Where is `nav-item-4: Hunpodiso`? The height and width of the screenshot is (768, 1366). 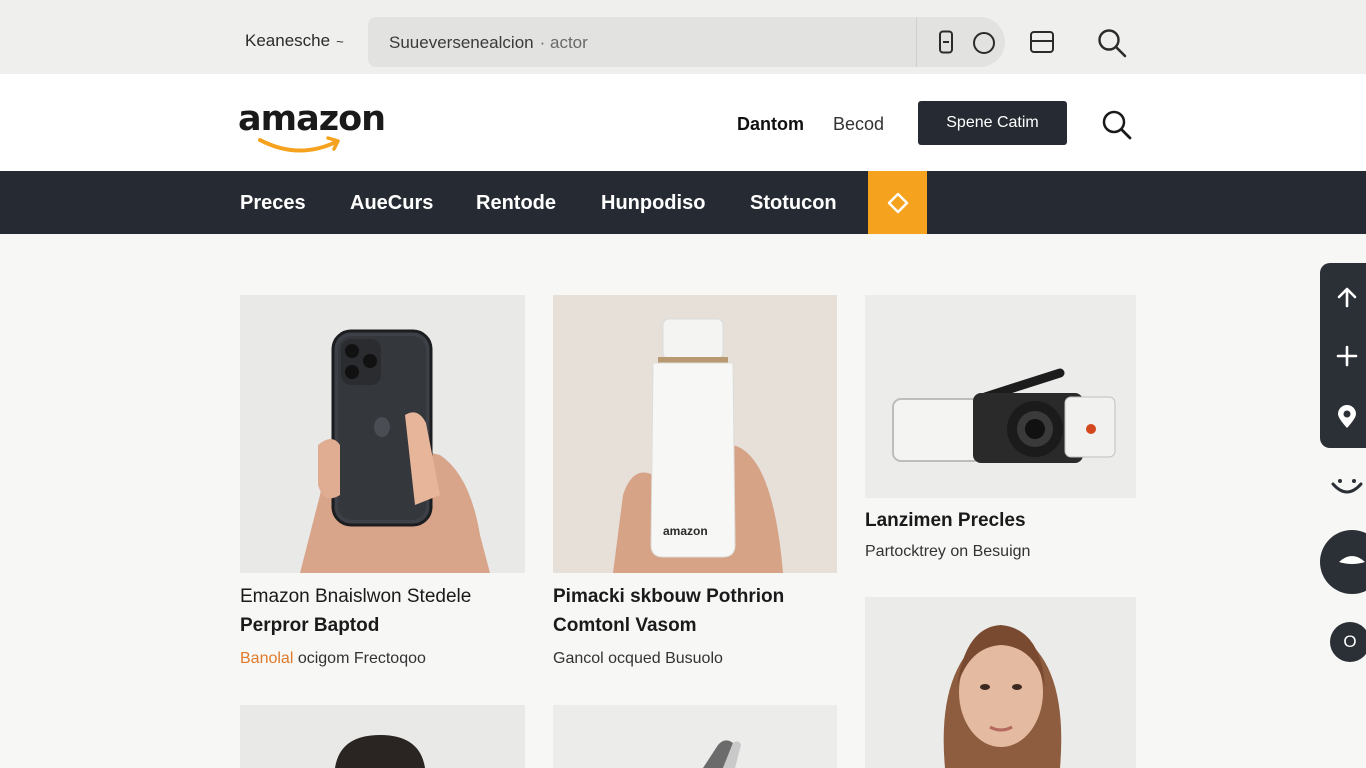
nav-item-4: Hunpodiso is located at coordinates (653, 203).